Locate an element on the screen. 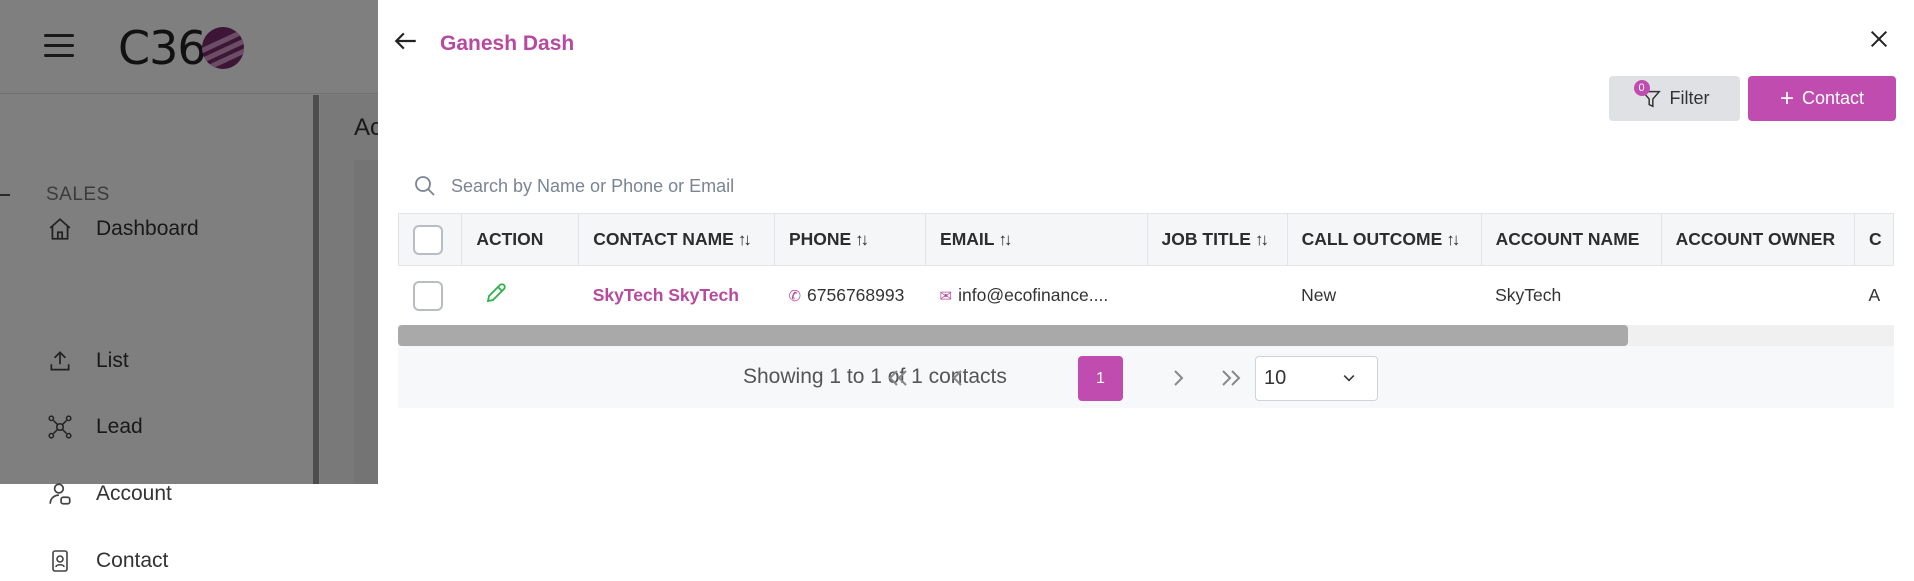 This screenshot has width=1914, height=581. select-all-checkbox is located at coordinates (428, 239).